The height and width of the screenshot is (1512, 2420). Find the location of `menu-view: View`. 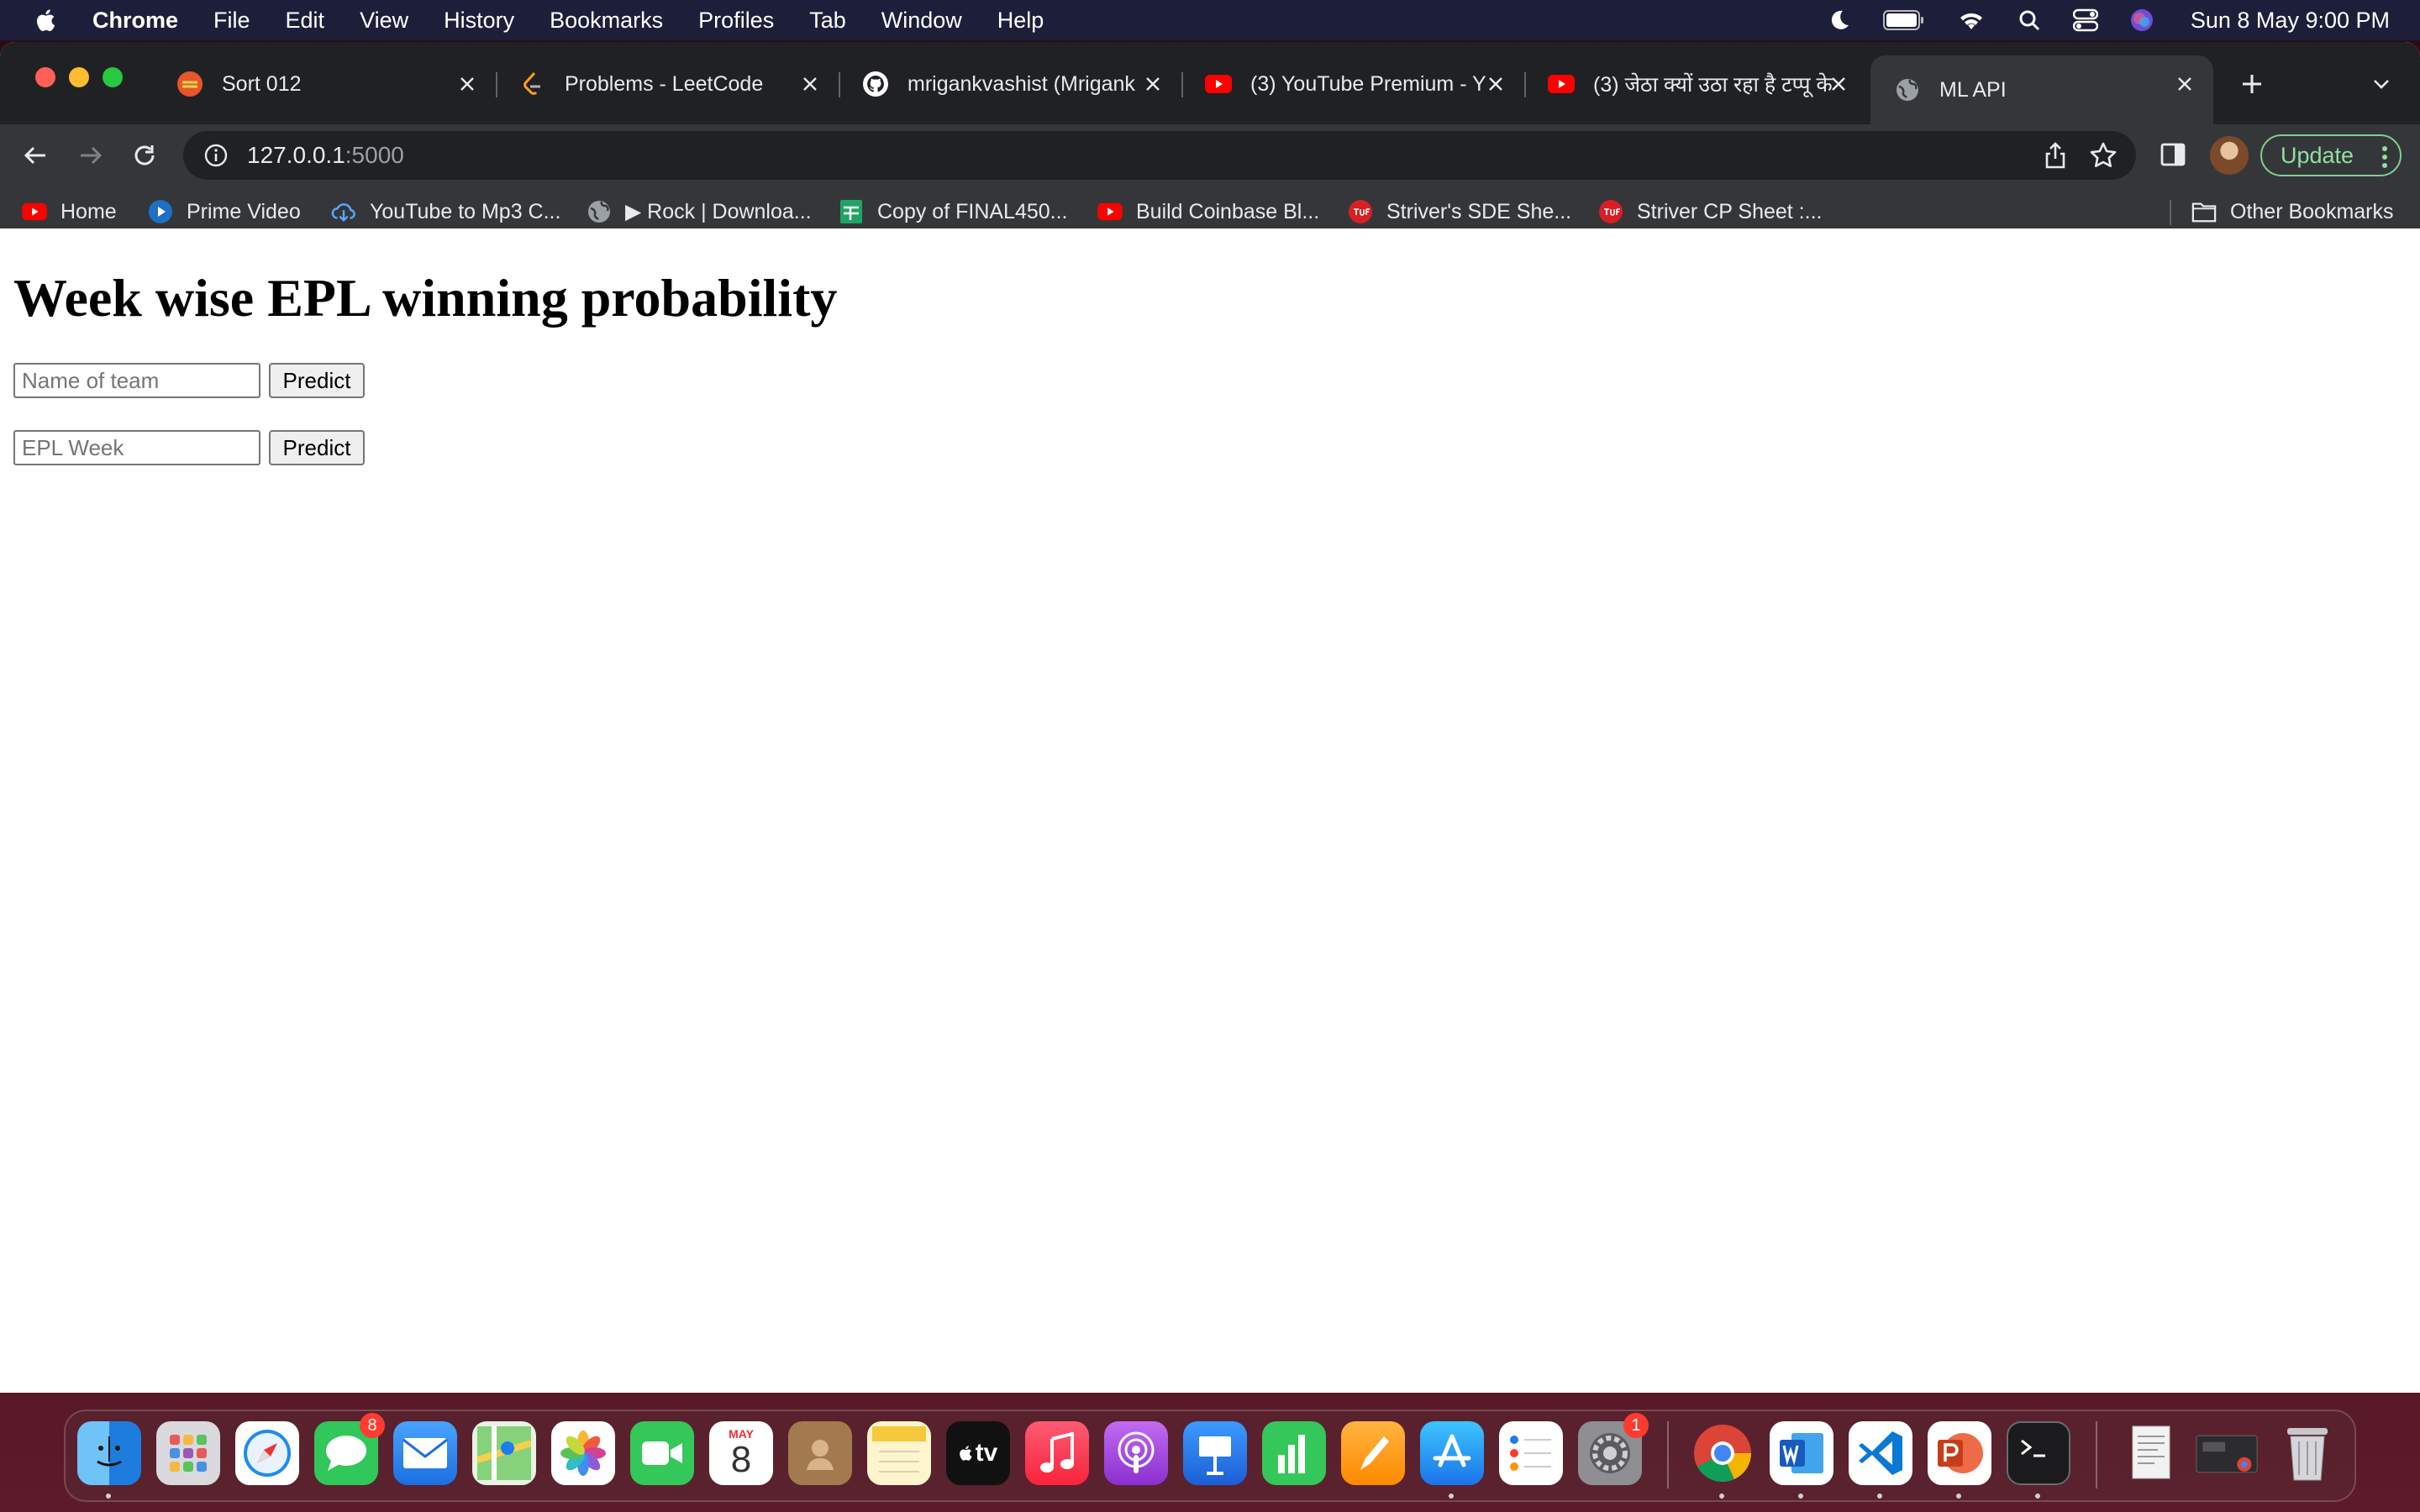

menu-view: View is located at coordinates (384, 21).